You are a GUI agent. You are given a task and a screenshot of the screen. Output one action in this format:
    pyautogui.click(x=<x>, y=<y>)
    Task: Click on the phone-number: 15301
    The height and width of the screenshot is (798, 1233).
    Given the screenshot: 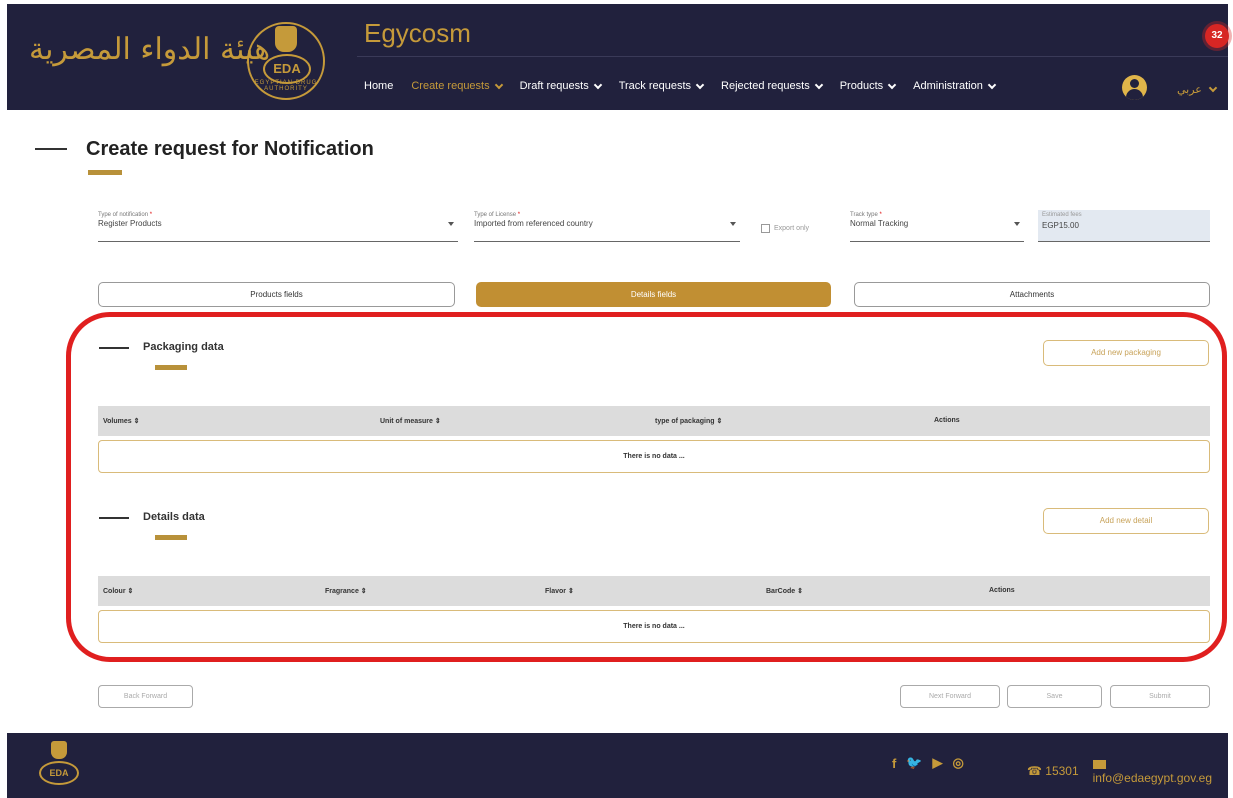 What is the action you would take?
    pyautogui.click(x=1062, y=771)
    